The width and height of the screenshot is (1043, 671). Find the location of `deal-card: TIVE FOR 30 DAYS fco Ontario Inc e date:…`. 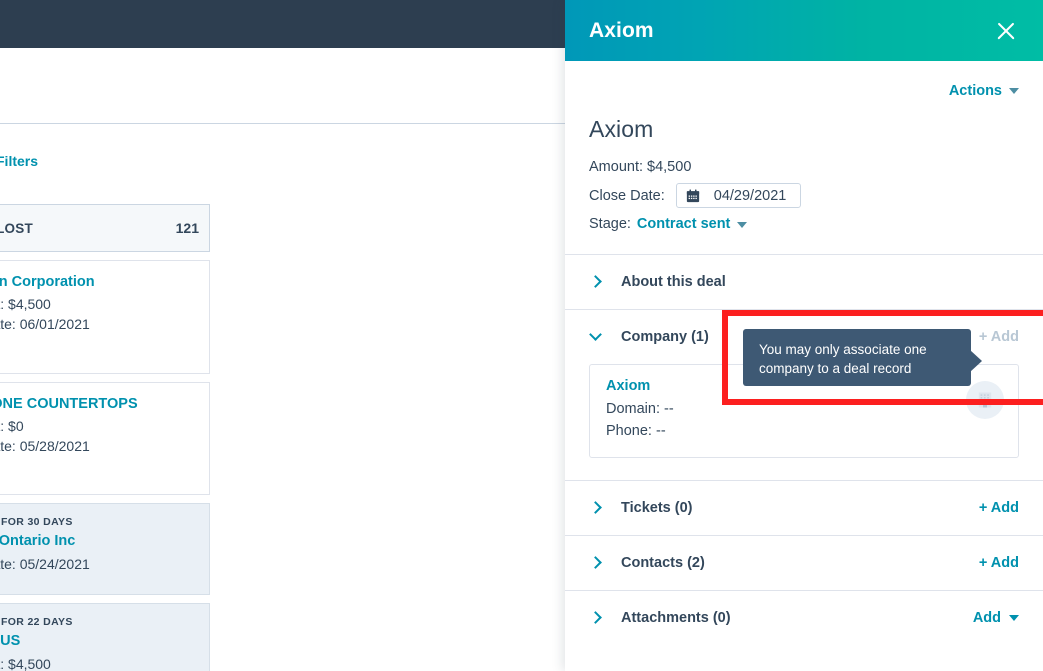

deal-card: TIVE FOR 30 DAYS fco Ontario Inc e date:… is located at coordinates (105, 549).